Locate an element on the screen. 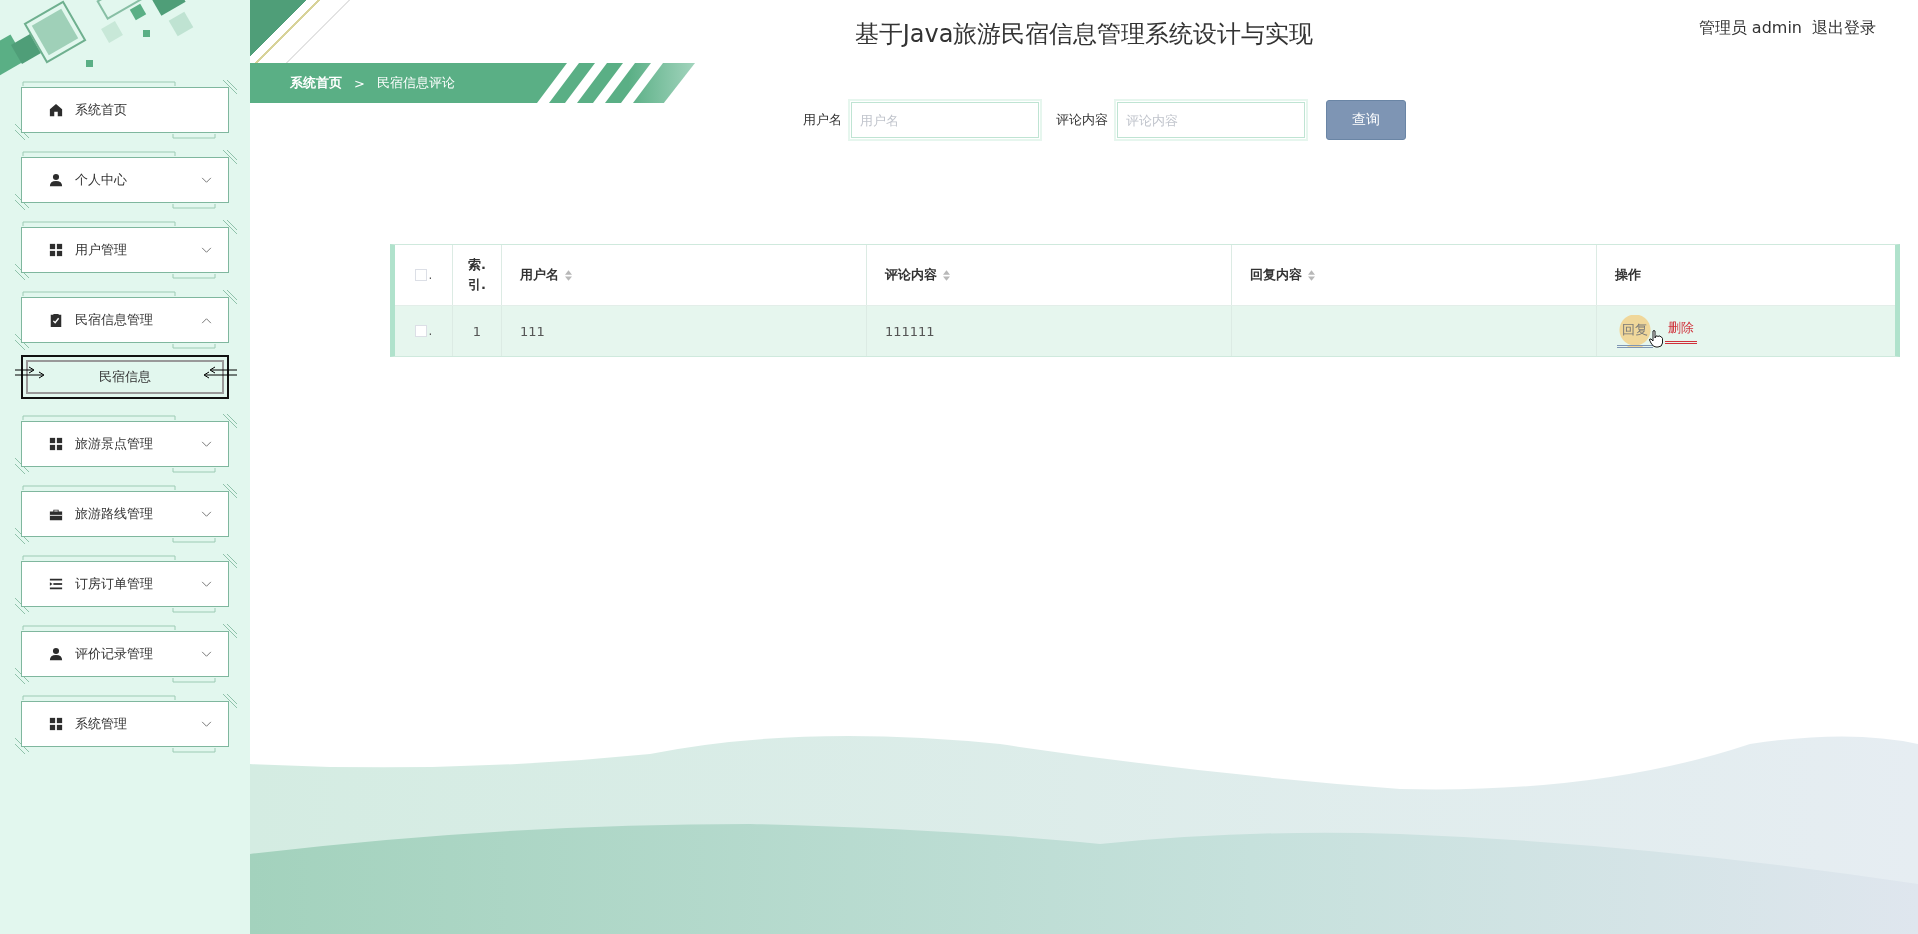 This screenshot has height=934, width=1918. menu-item: 旅游景点管理 is located at coordinates (125, 444).